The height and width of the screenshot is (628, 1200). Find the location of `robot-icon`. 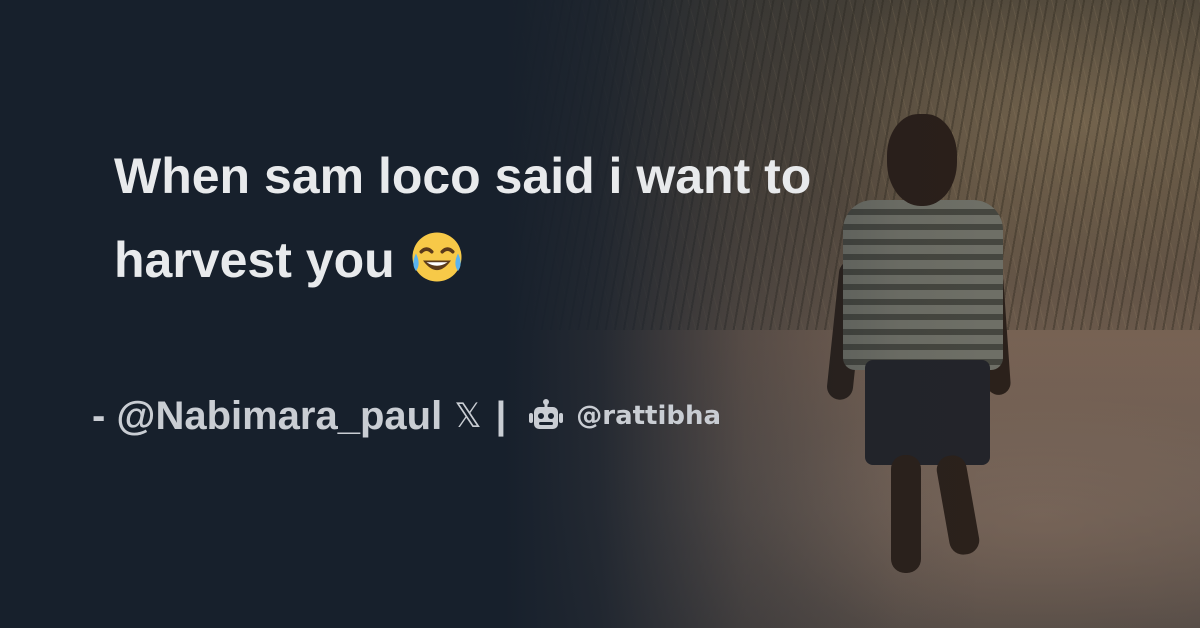

robot-icon is located at coordinates (546, 414).